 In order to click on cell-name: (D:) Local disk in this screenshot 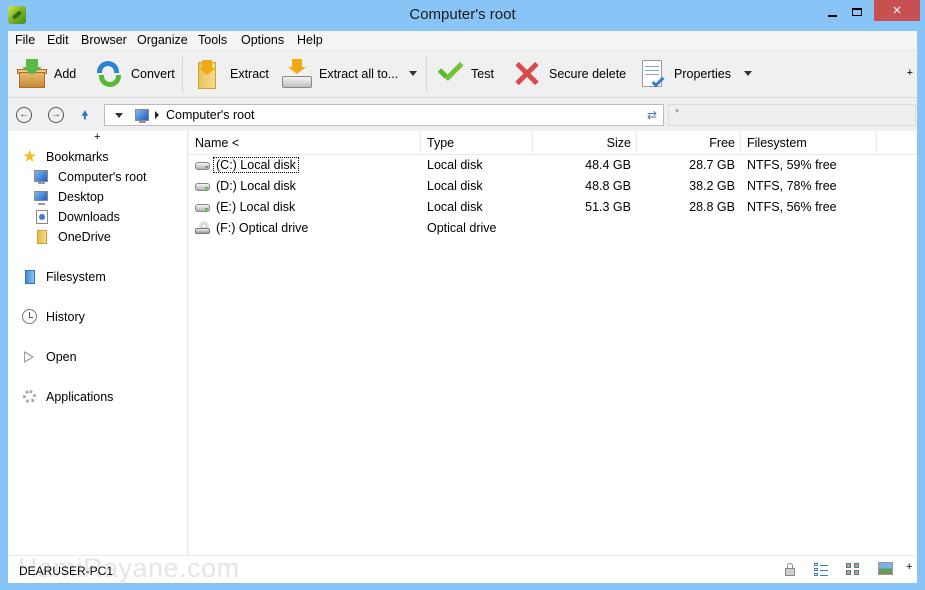, I will do `click(256, 186)`.